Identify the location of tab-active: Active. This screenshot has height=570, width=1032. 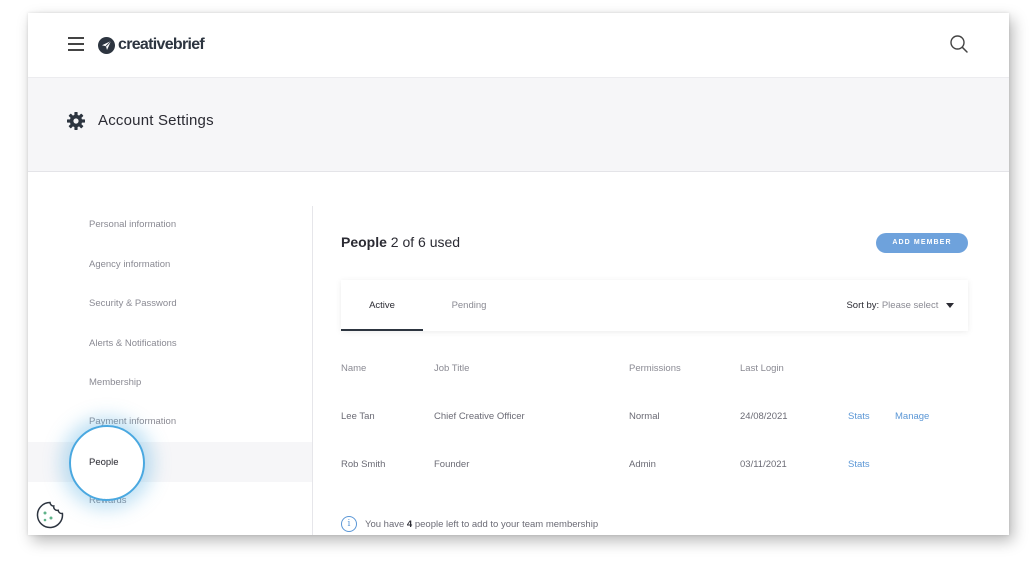
(382, 305).